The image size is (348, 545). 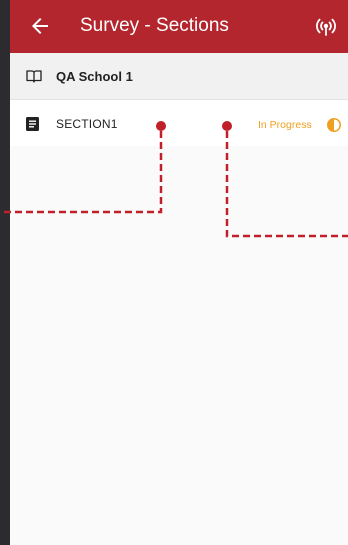 What do you see at coordinates (326, 26) in the screenshot?
I see `broadcast-icon` at bounding box center [326, 26].